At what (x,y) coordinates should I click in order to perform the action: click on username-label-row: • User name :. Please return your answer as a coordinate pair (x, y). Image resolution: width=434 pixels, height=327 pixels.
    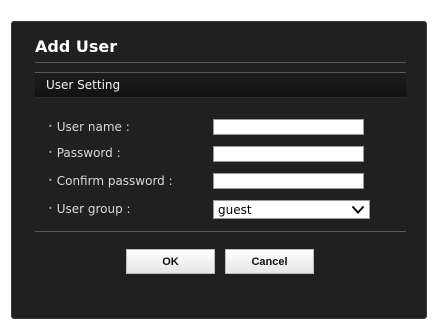
    Looking at the image, I should click on (89, 127).